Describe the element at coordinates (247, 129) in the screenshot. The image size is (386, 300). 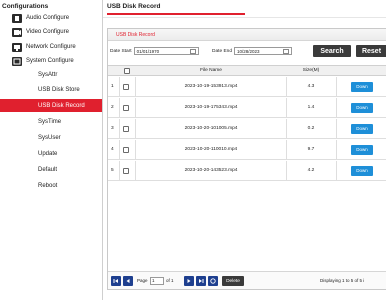
I see `table-row: 3 2023-10-20-101005.mp4 0.2 Down` at that location.